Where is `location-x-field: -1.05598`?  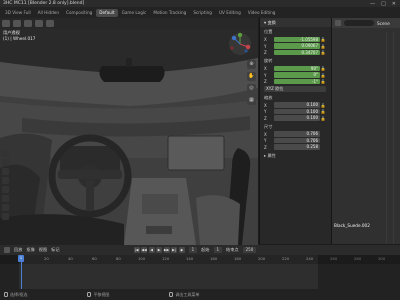
location-x-field: -1.05598 is located at coordinates (297, 39).